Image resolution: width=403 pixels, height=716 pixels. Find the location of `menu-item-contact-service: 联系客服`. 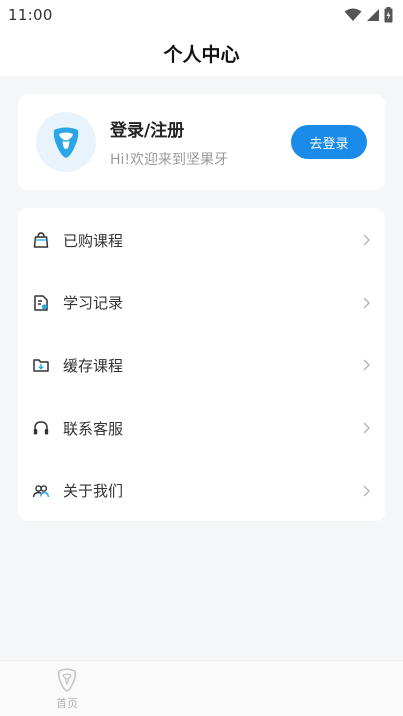

menu-item-contact-service: 联系客服 is located at coordinates (201, 428).